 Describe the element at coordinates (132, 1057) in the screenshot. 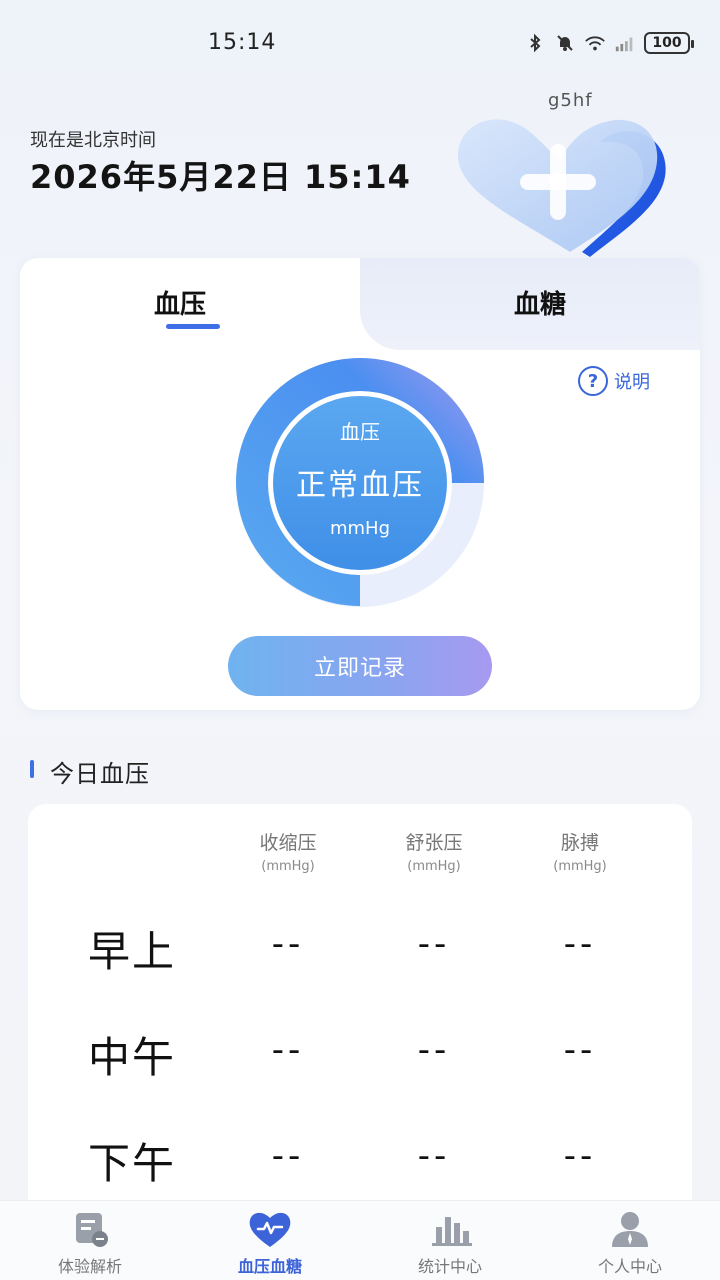

I see `row-label-noon: 中午` at that location.